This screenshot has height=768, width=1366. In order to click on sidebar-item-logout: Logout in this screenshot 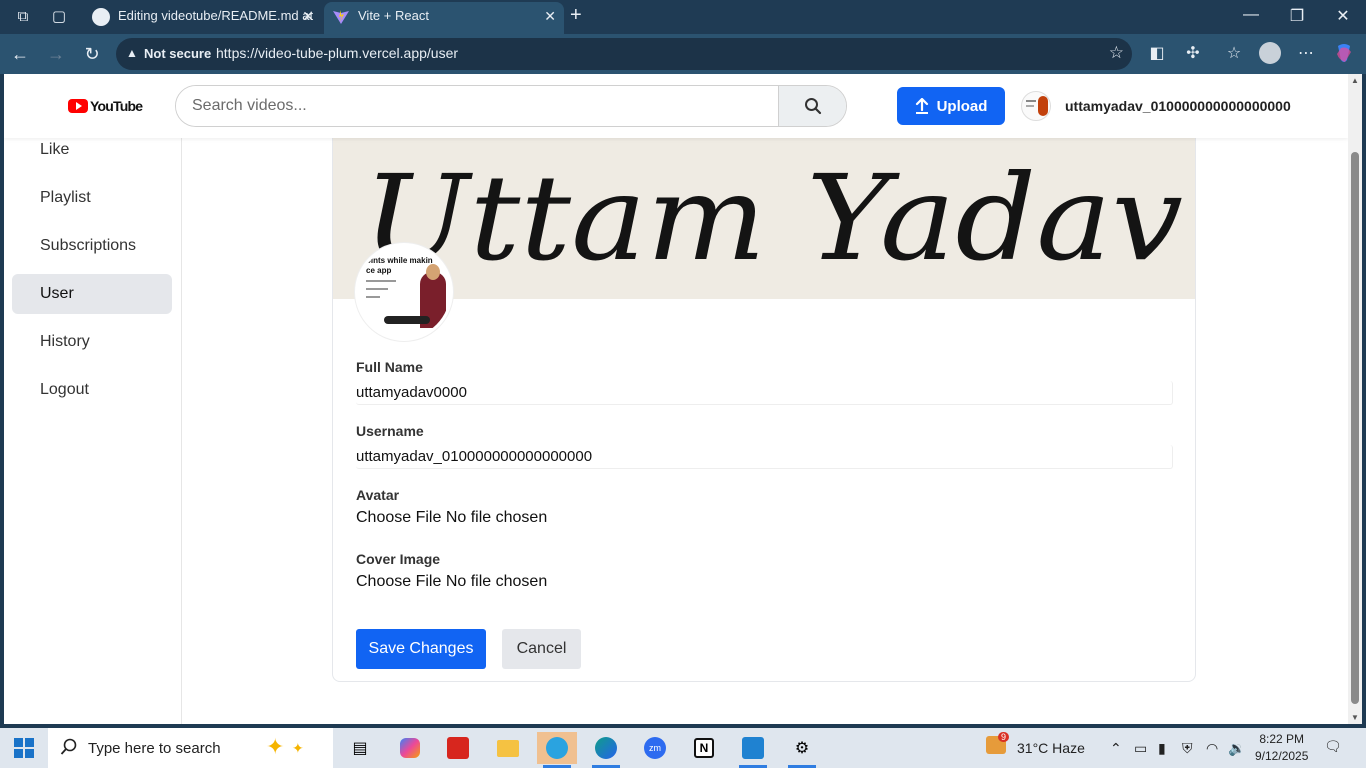, I will do `click(92, 390)`.